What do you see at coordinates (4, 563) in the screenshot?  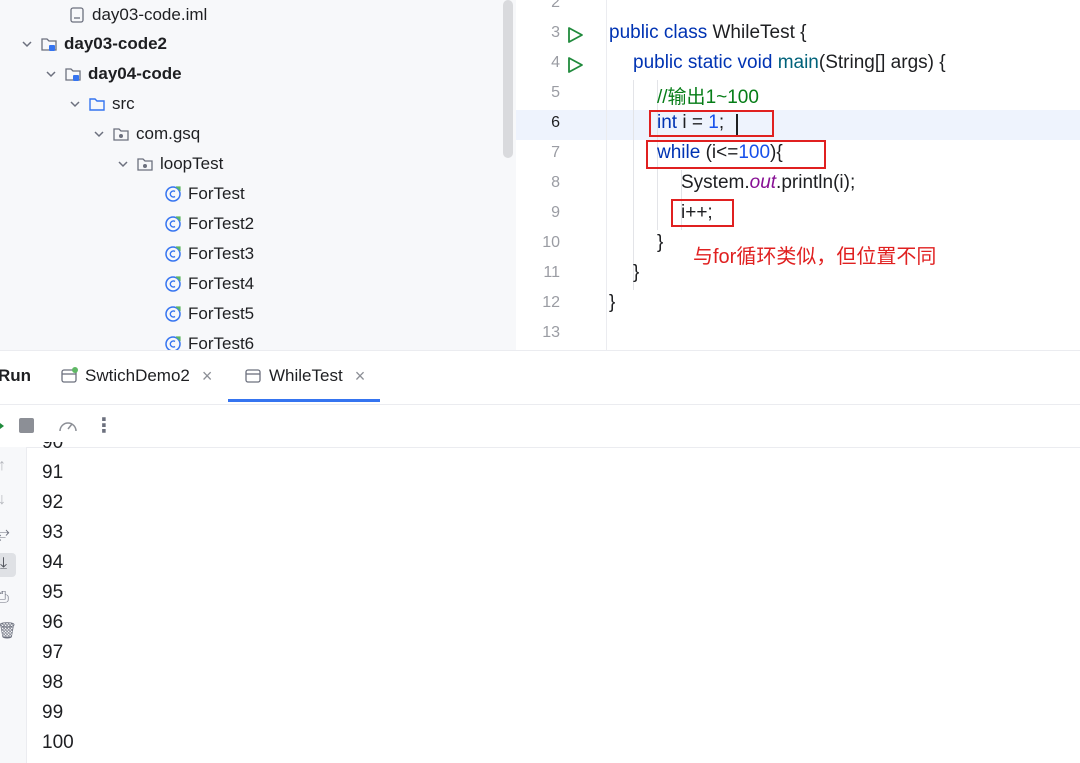 I see `scroll-to-end-icon: ⤓` at bounding box center [4, 563].